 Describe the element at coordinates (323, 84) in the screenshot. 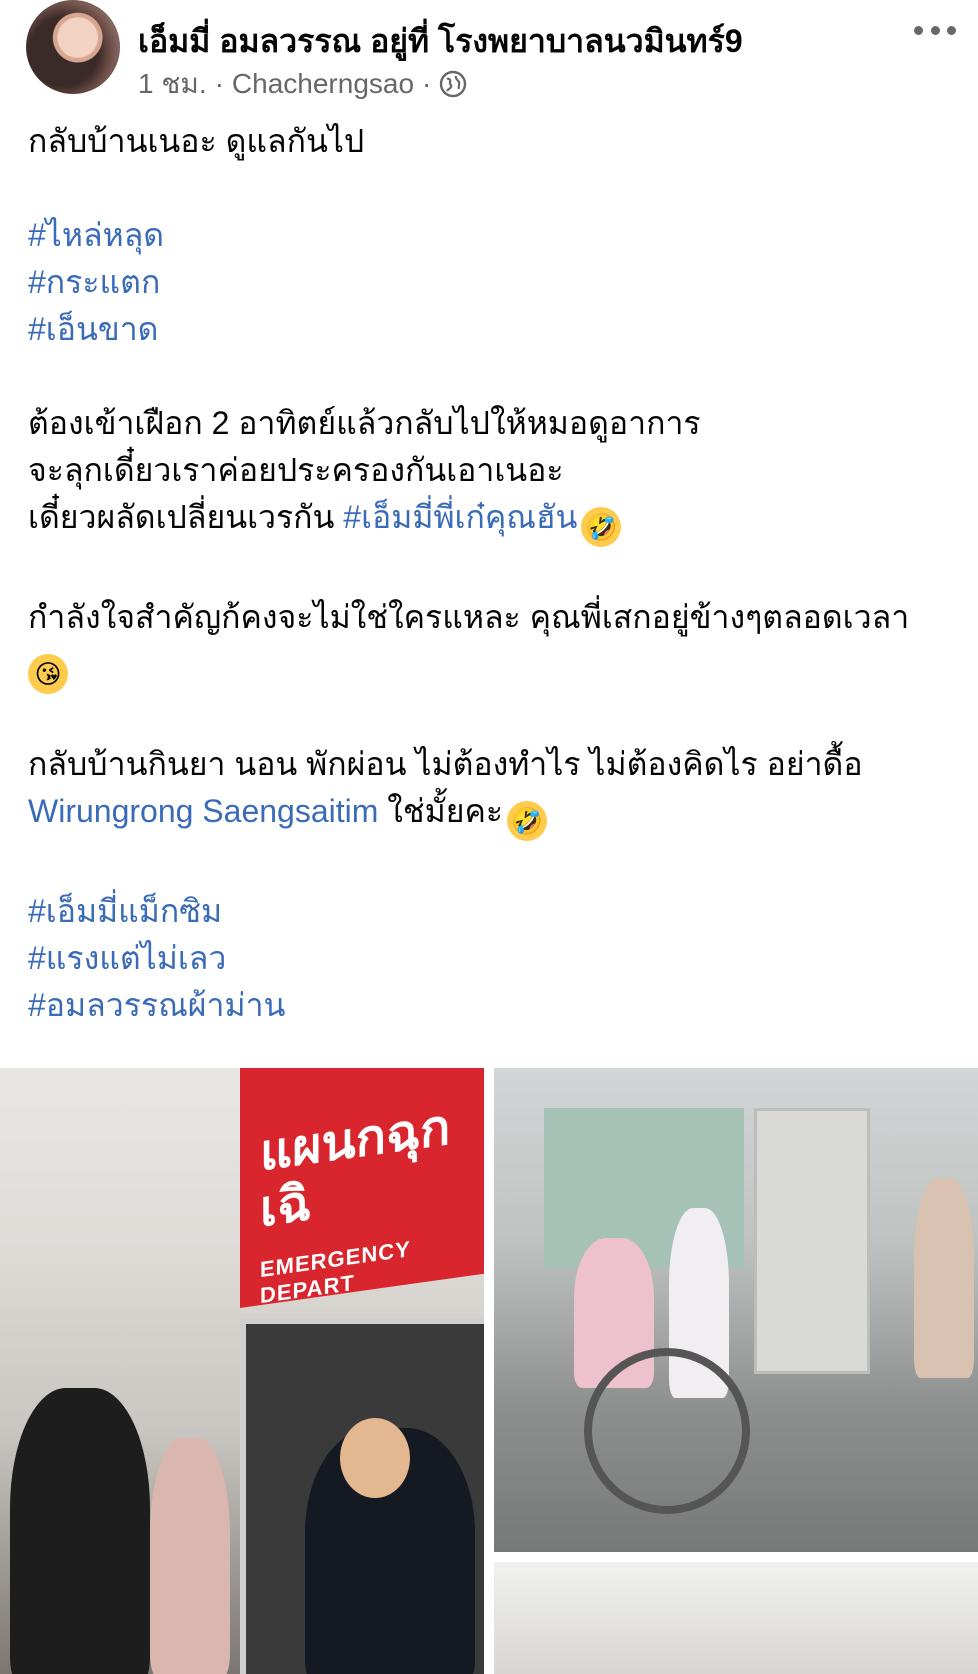

I see `post-location: Chacherngsao` at that location.